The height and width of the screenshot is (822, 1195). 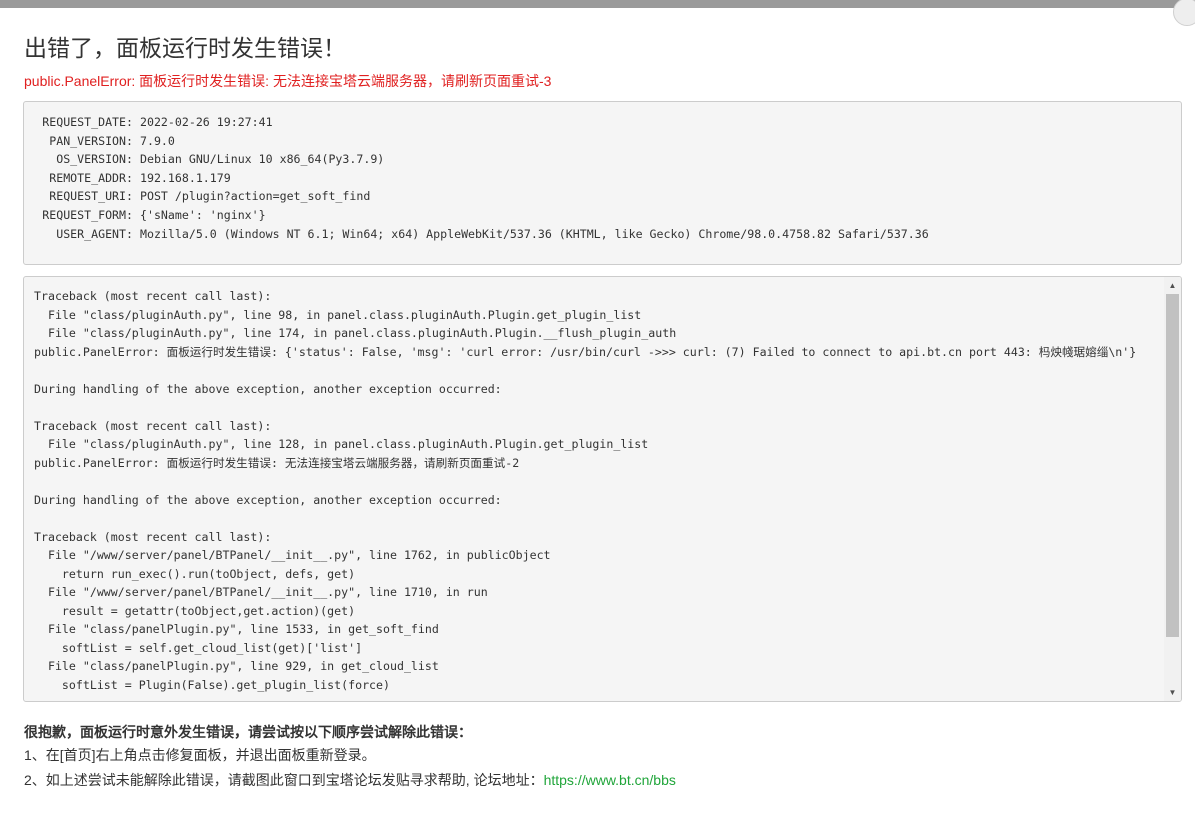 What do you see at coordinates (91, 196) in the screenshot?
I see `request-info-key: REQUEST_URI:` at bounding box center [91, 196].